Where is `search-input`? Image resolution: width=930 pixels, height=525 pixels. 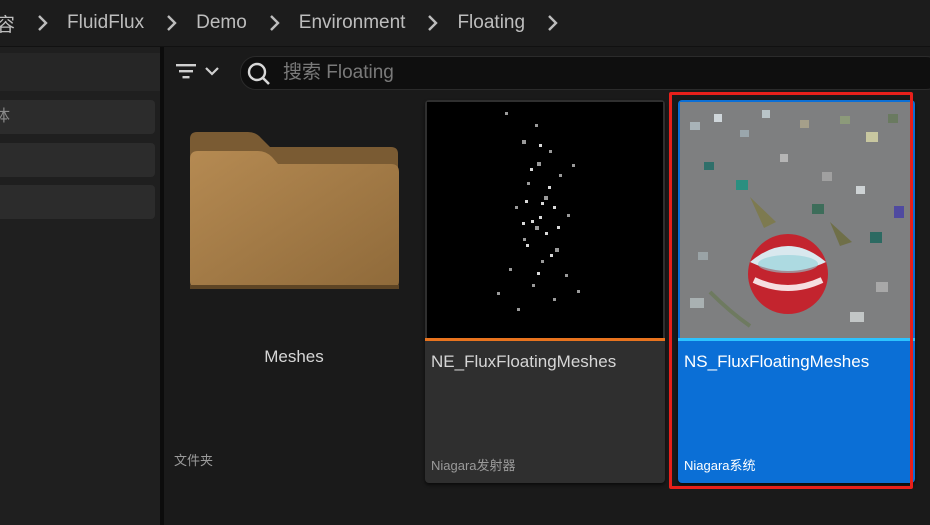
search-input is located at coordinates (583, 73).